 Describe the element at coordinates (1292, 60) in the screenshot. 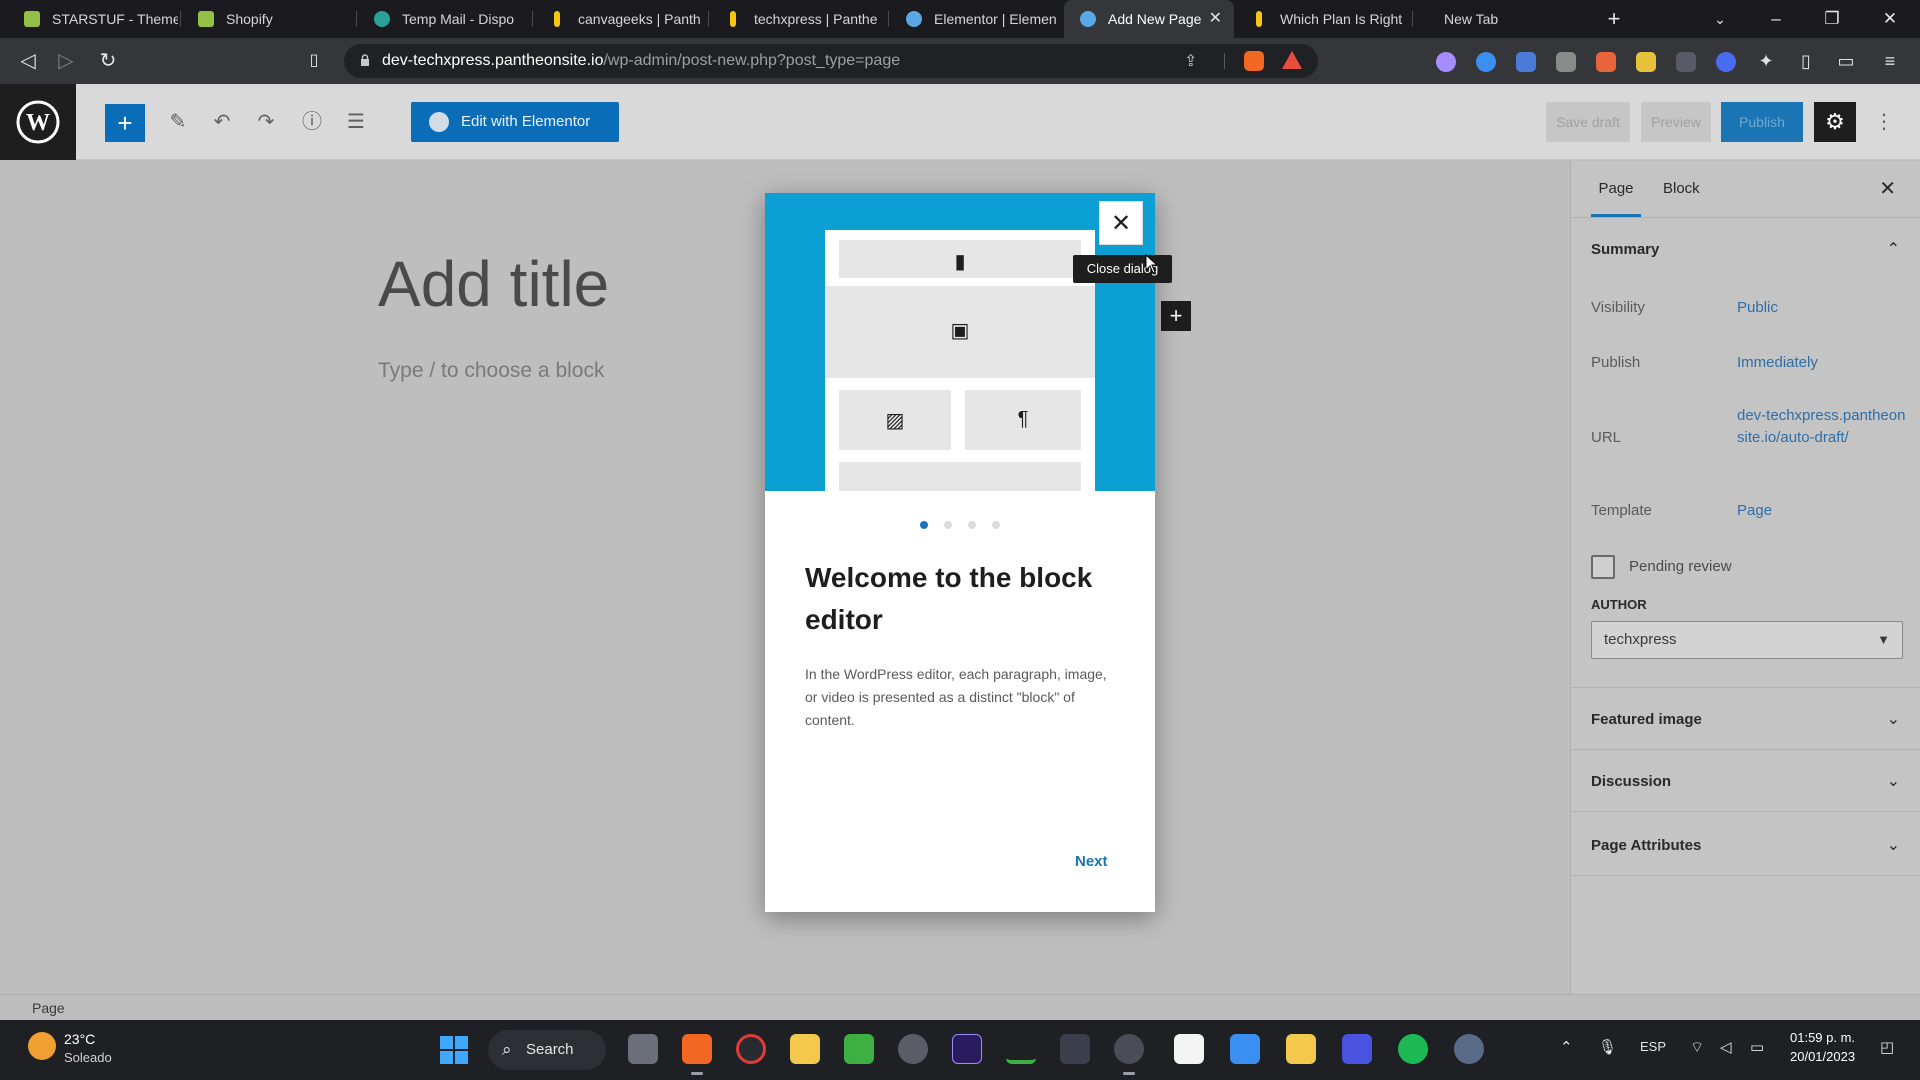

I see `brave-rewards-icon` at that location.